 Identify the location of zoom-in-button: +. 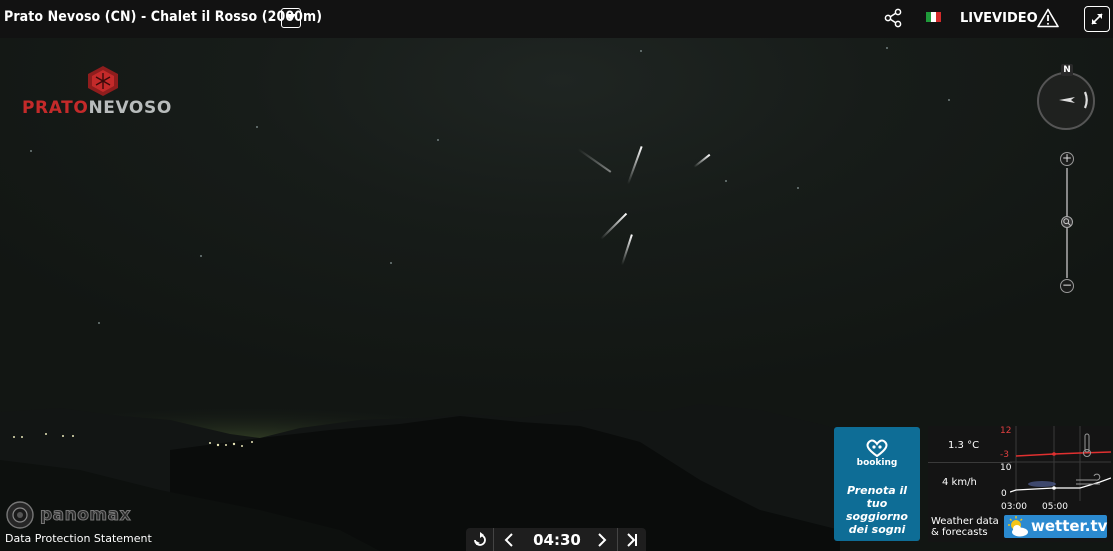
(1067, 159).